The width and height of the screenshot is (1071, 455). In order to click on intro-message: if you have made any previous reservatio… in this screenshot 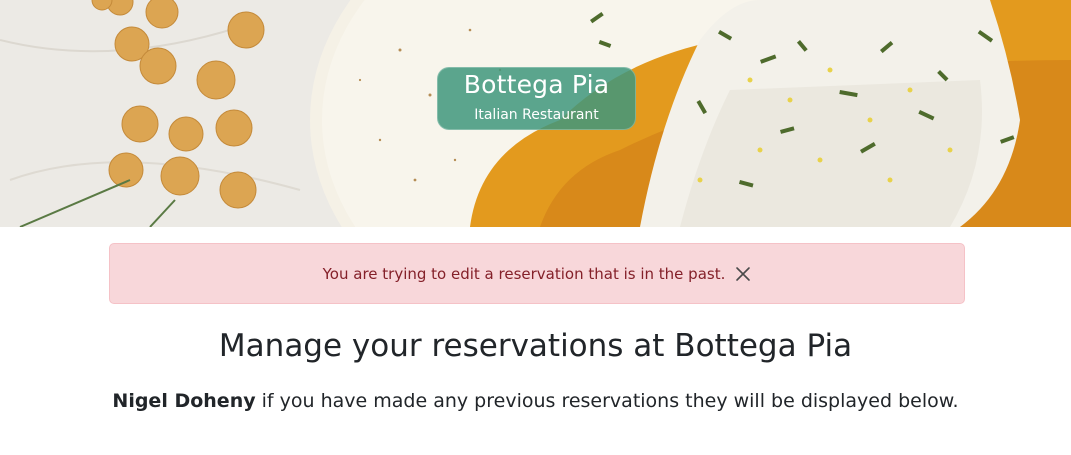, I will do `click(607, 401)`.